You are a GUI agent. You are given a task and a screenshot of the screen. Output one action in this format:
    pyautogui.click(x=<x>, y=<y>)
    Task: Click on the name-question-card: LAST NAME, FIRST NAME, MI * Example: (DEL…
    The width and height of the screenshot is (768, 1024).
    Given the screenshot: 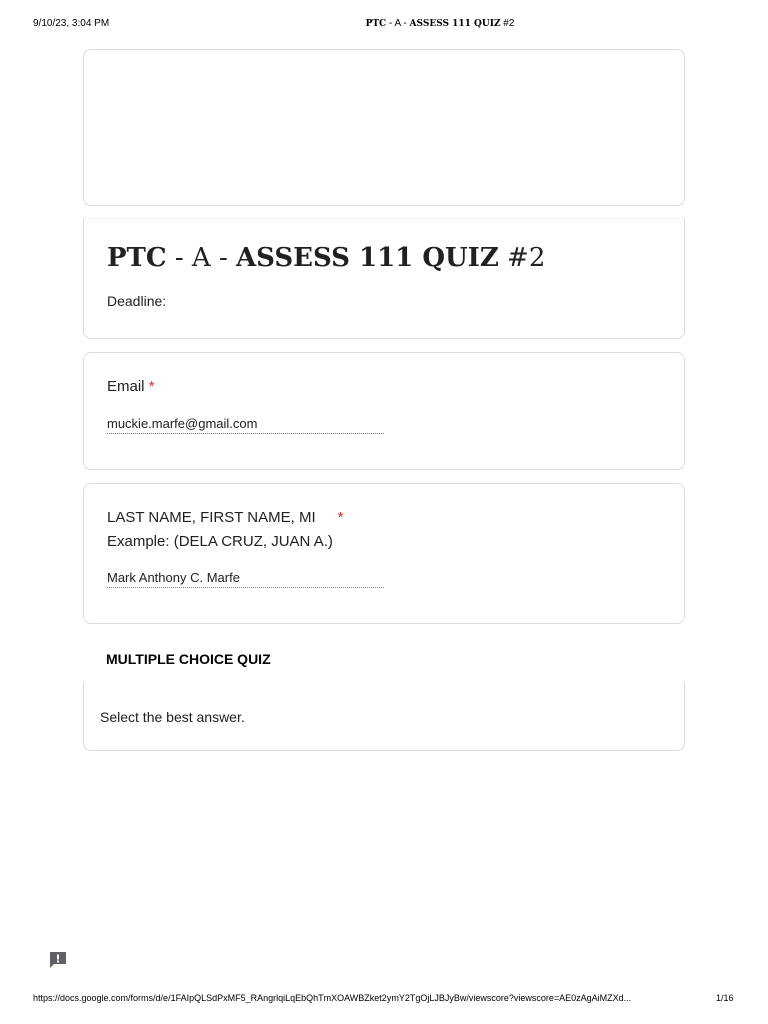 What is the action you would take?
    pyautogui.click(x=384, y=553)
    